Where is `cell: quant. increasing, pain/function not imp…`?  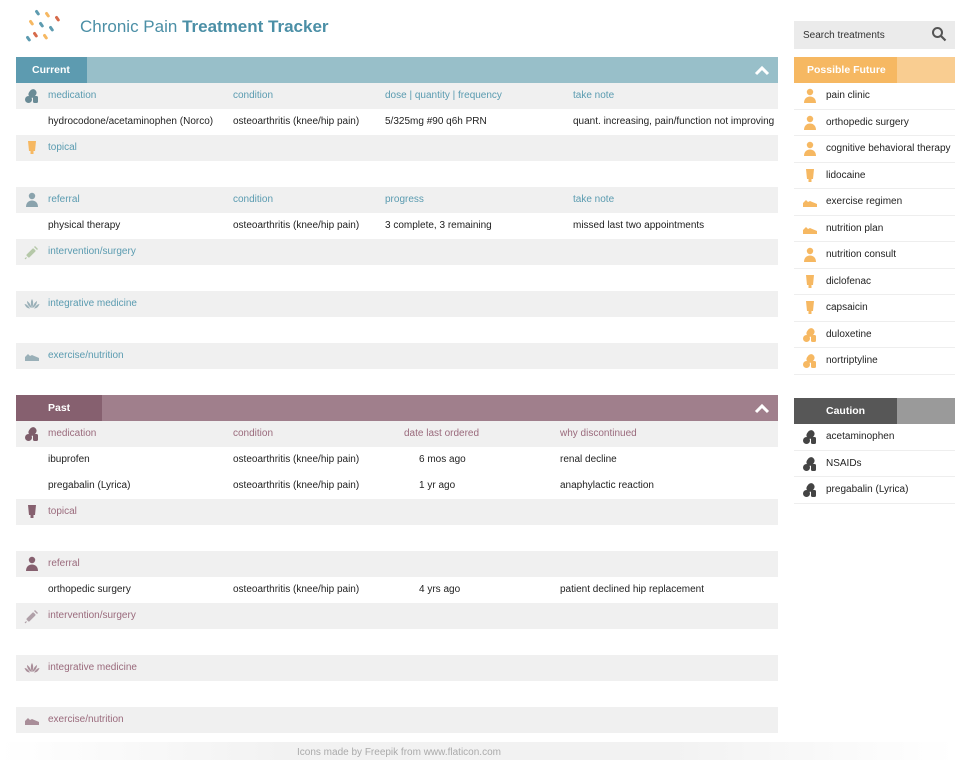 cell: quant. increasing, pain/function not imp… is located at coordinates (674, 121).